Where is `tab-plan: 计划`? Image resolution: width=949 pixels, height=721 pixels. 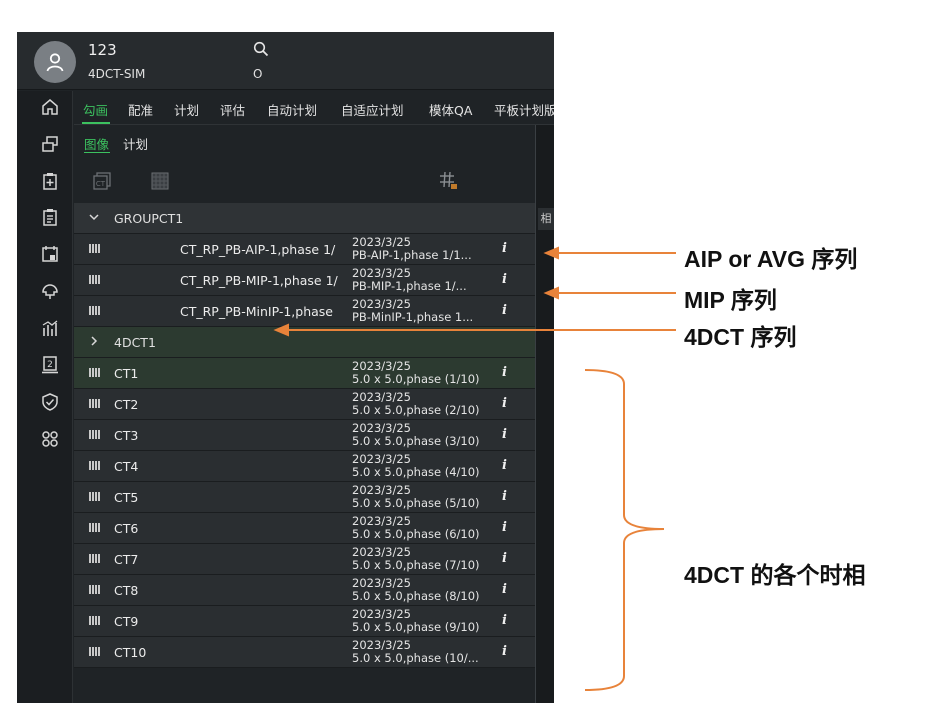
tab-plan: 计划 is located at coordinates (186, 109).